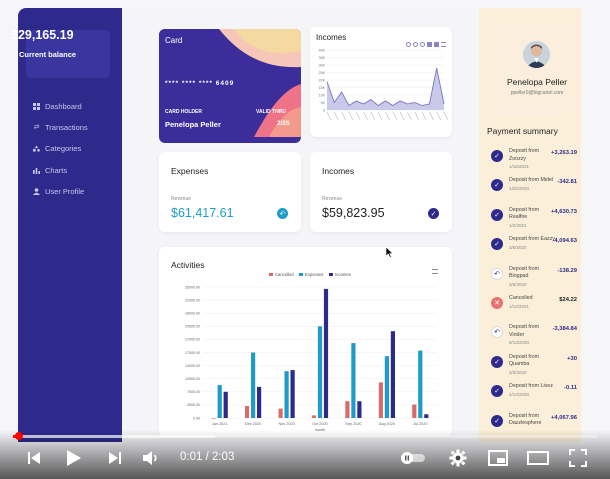 Image resolution: width=610 pixels, height=479 pixels. What do you see at coordinates (42, 35) in the screenshot?
I see `current-balance-amount: $29,165.19` at bounding box center [42, 35].